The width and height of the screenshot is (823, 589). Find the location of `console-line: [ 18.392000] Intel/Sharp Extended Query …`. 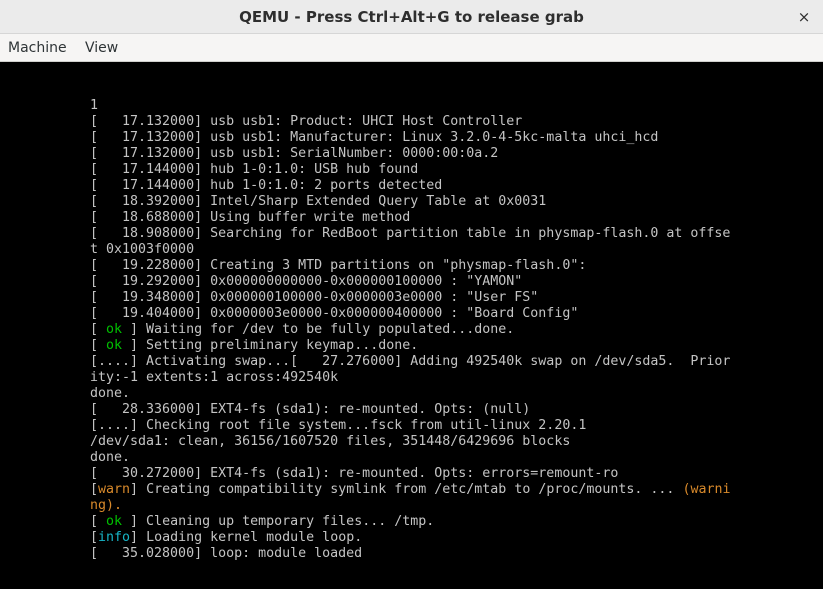

console-line: [ 18.392000] Intel/Sharp Extended Query … is located at coordinates (410, 202).